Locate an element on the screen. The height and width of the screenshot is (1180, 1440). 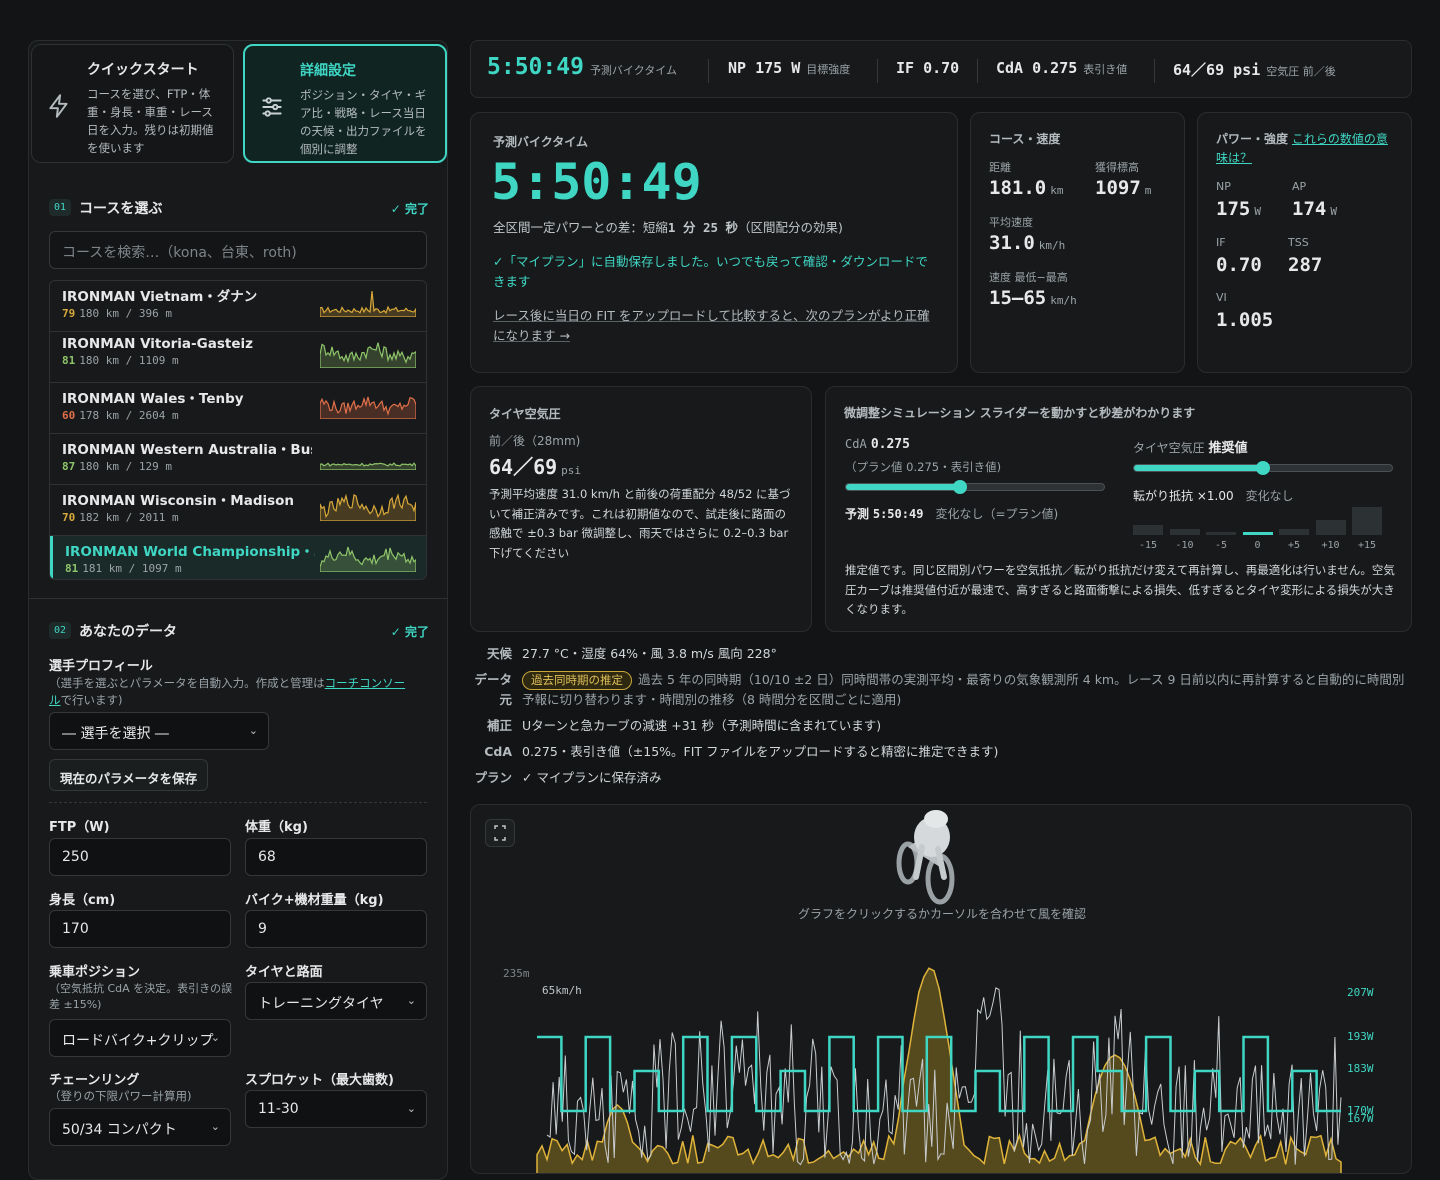
course-score: 60 is located at coordinates (69, 415).